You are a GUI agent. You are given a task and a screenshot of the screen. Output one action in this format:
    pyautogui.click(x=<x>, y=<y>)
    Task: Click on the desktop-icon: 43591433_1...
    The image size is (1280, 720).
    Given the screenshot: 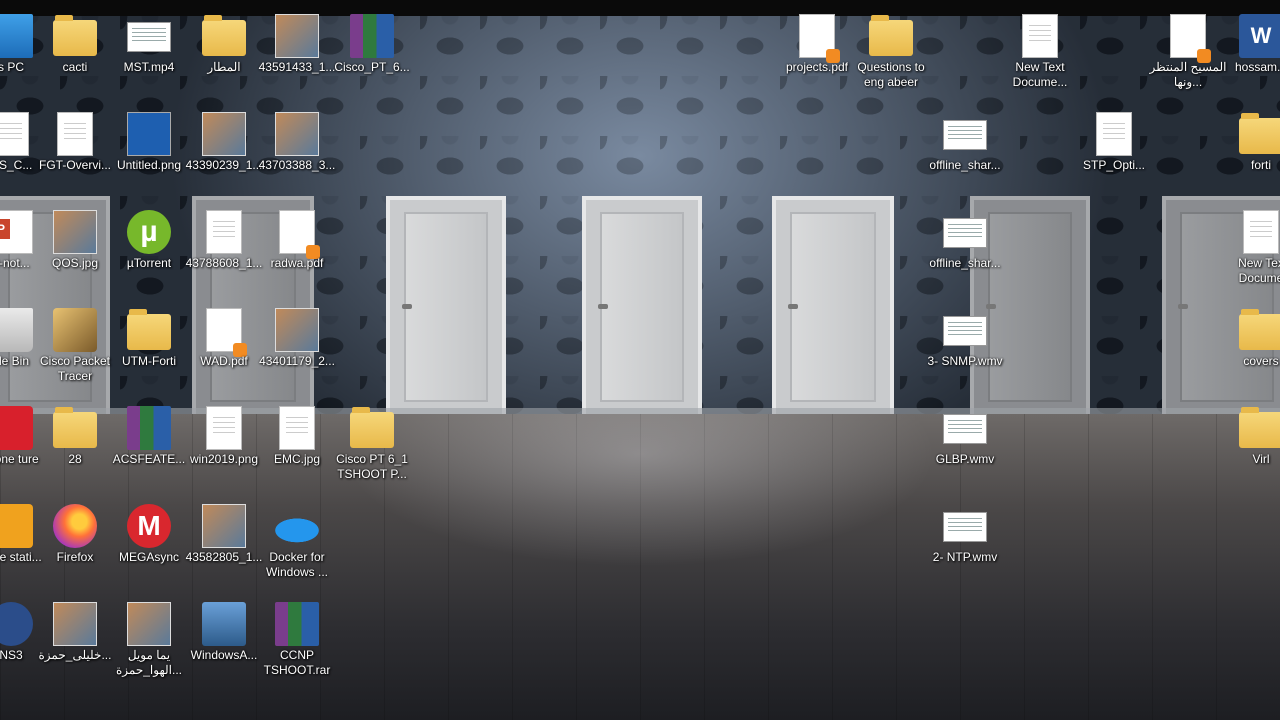 What is the action you would take?
    pyautogui.click(x=297, y=54)
    